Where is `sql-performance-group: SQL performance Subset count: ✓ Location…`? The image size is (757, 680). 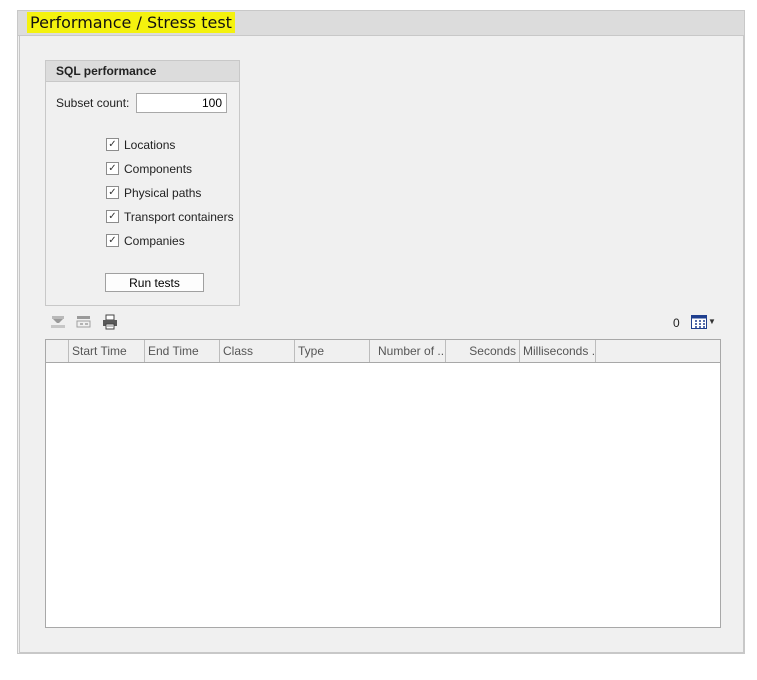
sql-performance-group: SQL performance Subset count: ✓ Location… is located at coordinates (142, 183).